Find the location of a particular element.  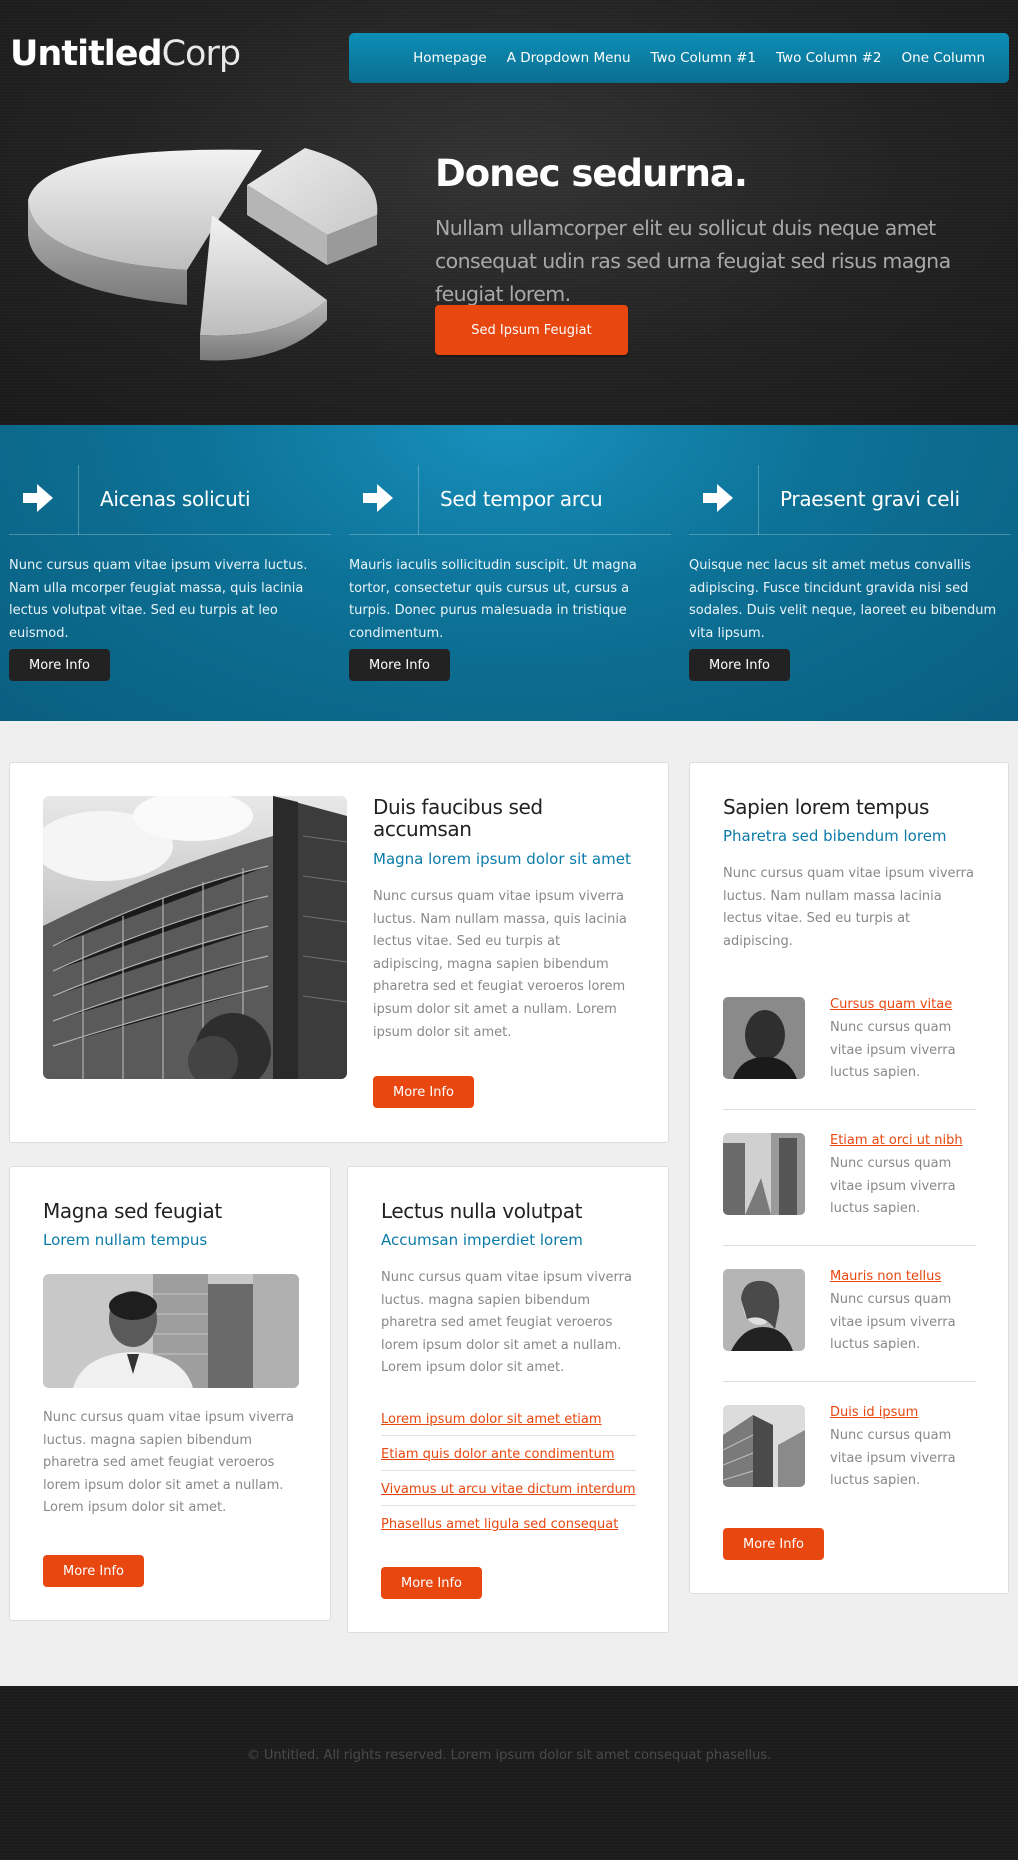

building-image is located at coordinates (195, 937).